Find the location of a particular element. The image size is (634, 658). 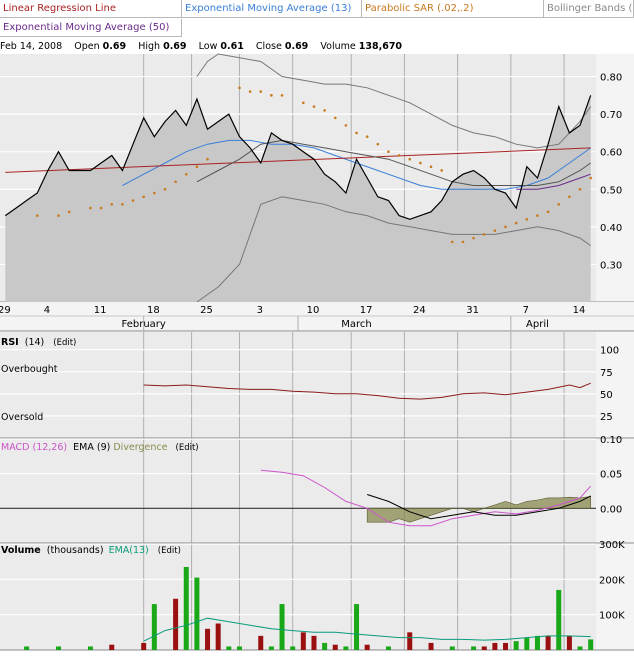

volume-edit-link: (Edit) is located at coordinates (169, 551).